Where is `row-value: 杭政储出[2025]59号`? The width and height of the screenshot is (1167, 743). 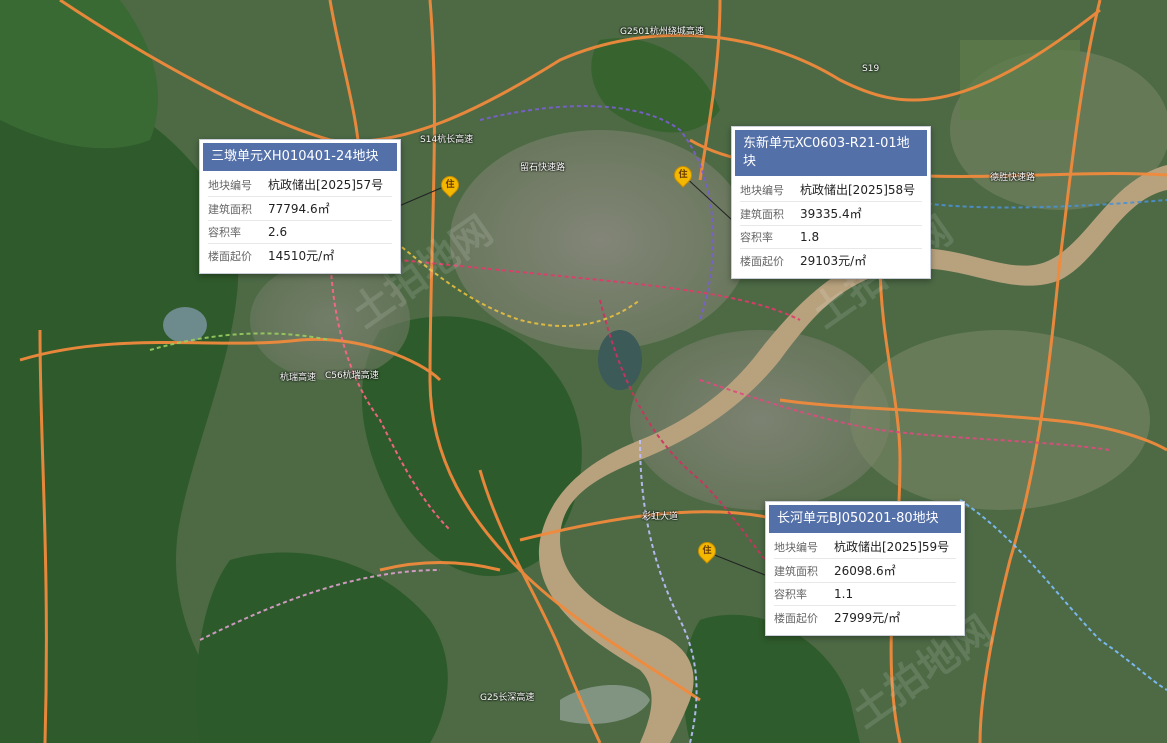
row-value: 杭政储出[2025]59号 is located at coordinates (895, 547).